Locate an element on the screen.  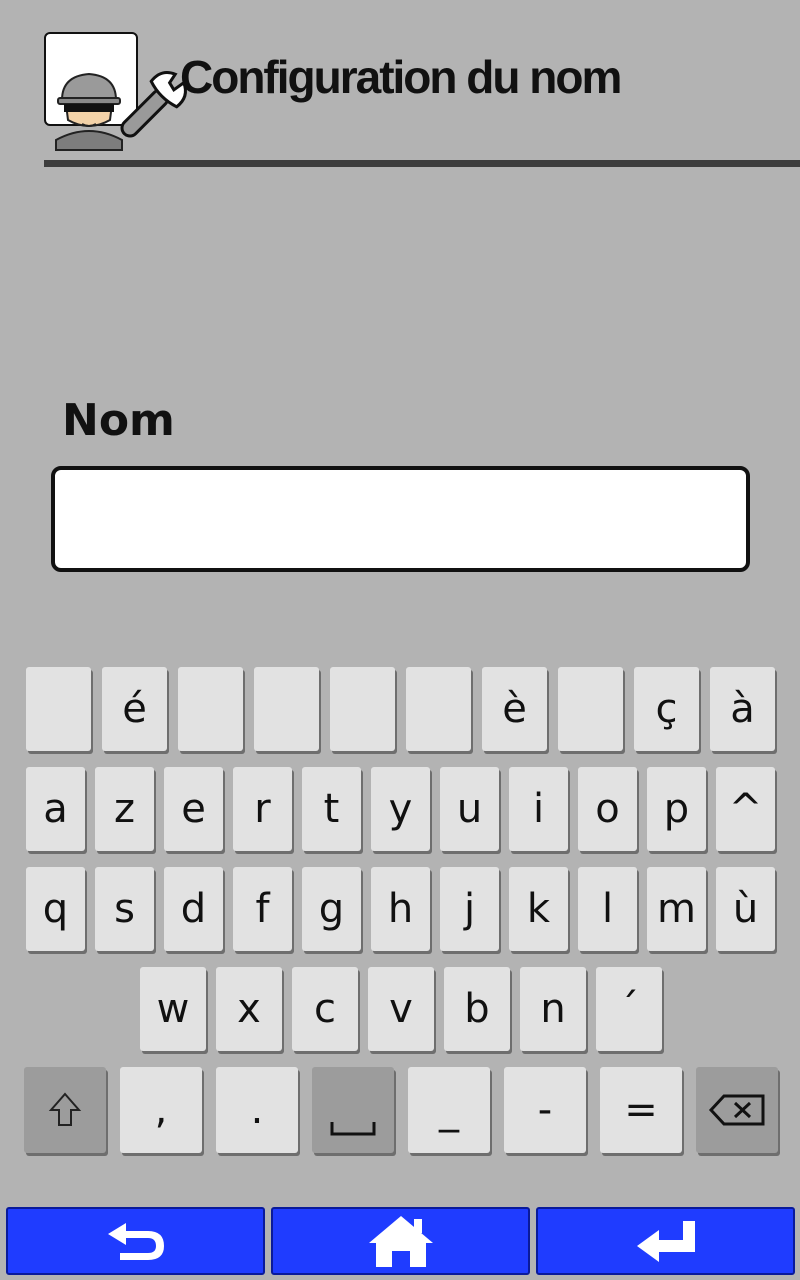
name-label: Nom is located at coordinates (118, 420).